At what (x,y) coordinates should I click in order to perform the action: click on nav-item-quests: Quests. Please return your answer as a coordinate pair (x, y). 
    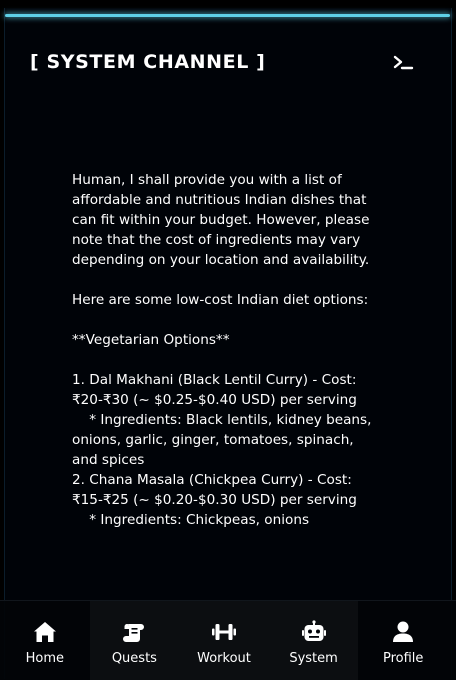
    Looking at the image, I should click on (134, 640).